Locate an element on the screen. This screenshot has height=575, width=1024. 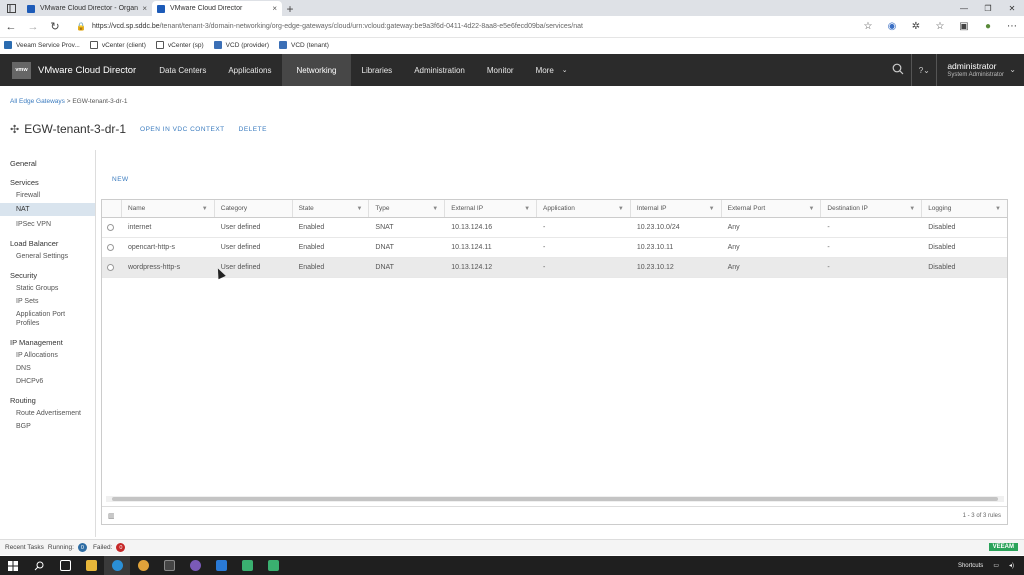
column-header-destination-ip: Destination IP ▼ is located at coordinates (872, 208).